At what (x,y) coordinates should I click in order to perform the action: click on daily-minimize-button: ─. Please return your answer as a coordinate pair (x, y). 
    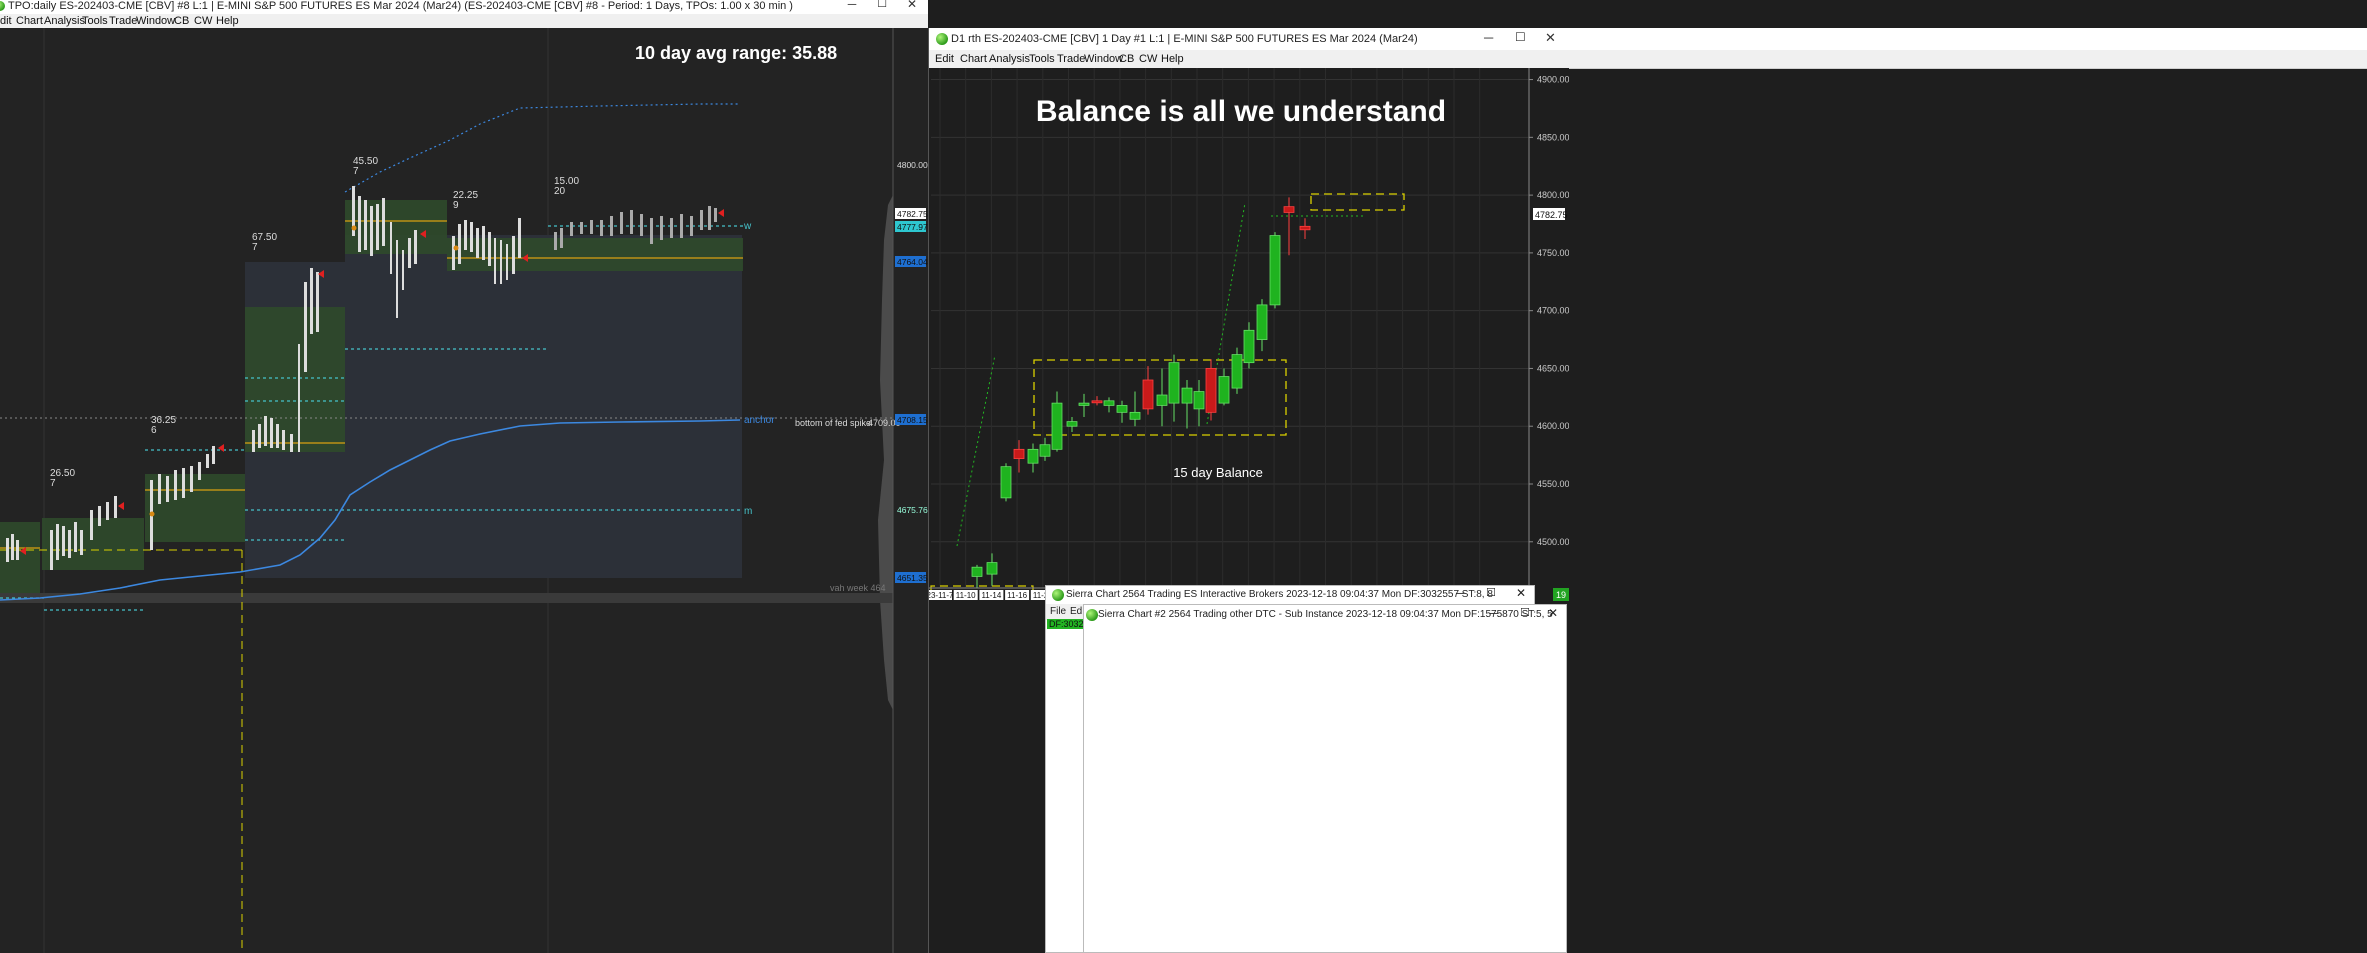
    Looking at the image, I should click on (1488, 37).